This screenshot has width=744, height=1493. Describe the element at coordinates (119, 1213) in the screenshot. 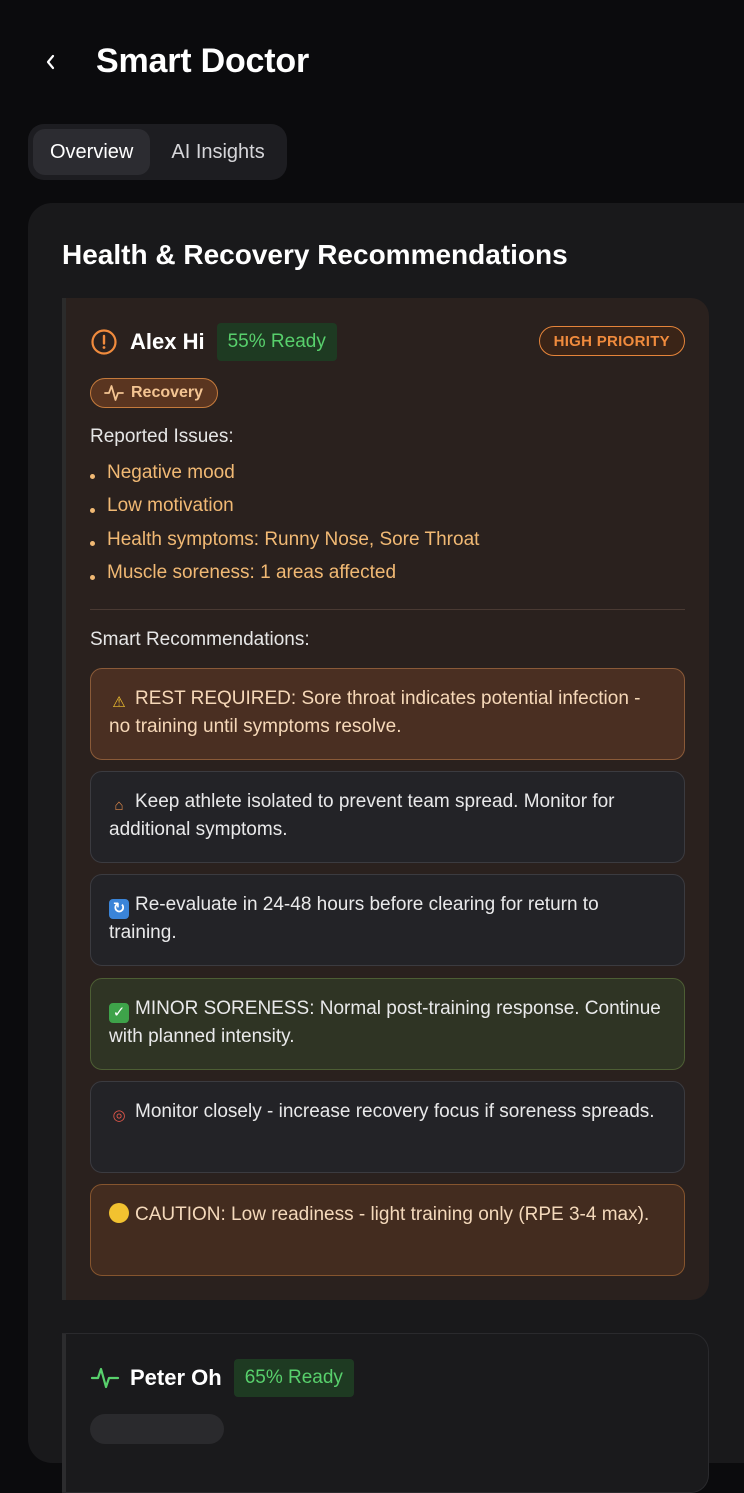

I see `yellow-circle-icon` at that location.